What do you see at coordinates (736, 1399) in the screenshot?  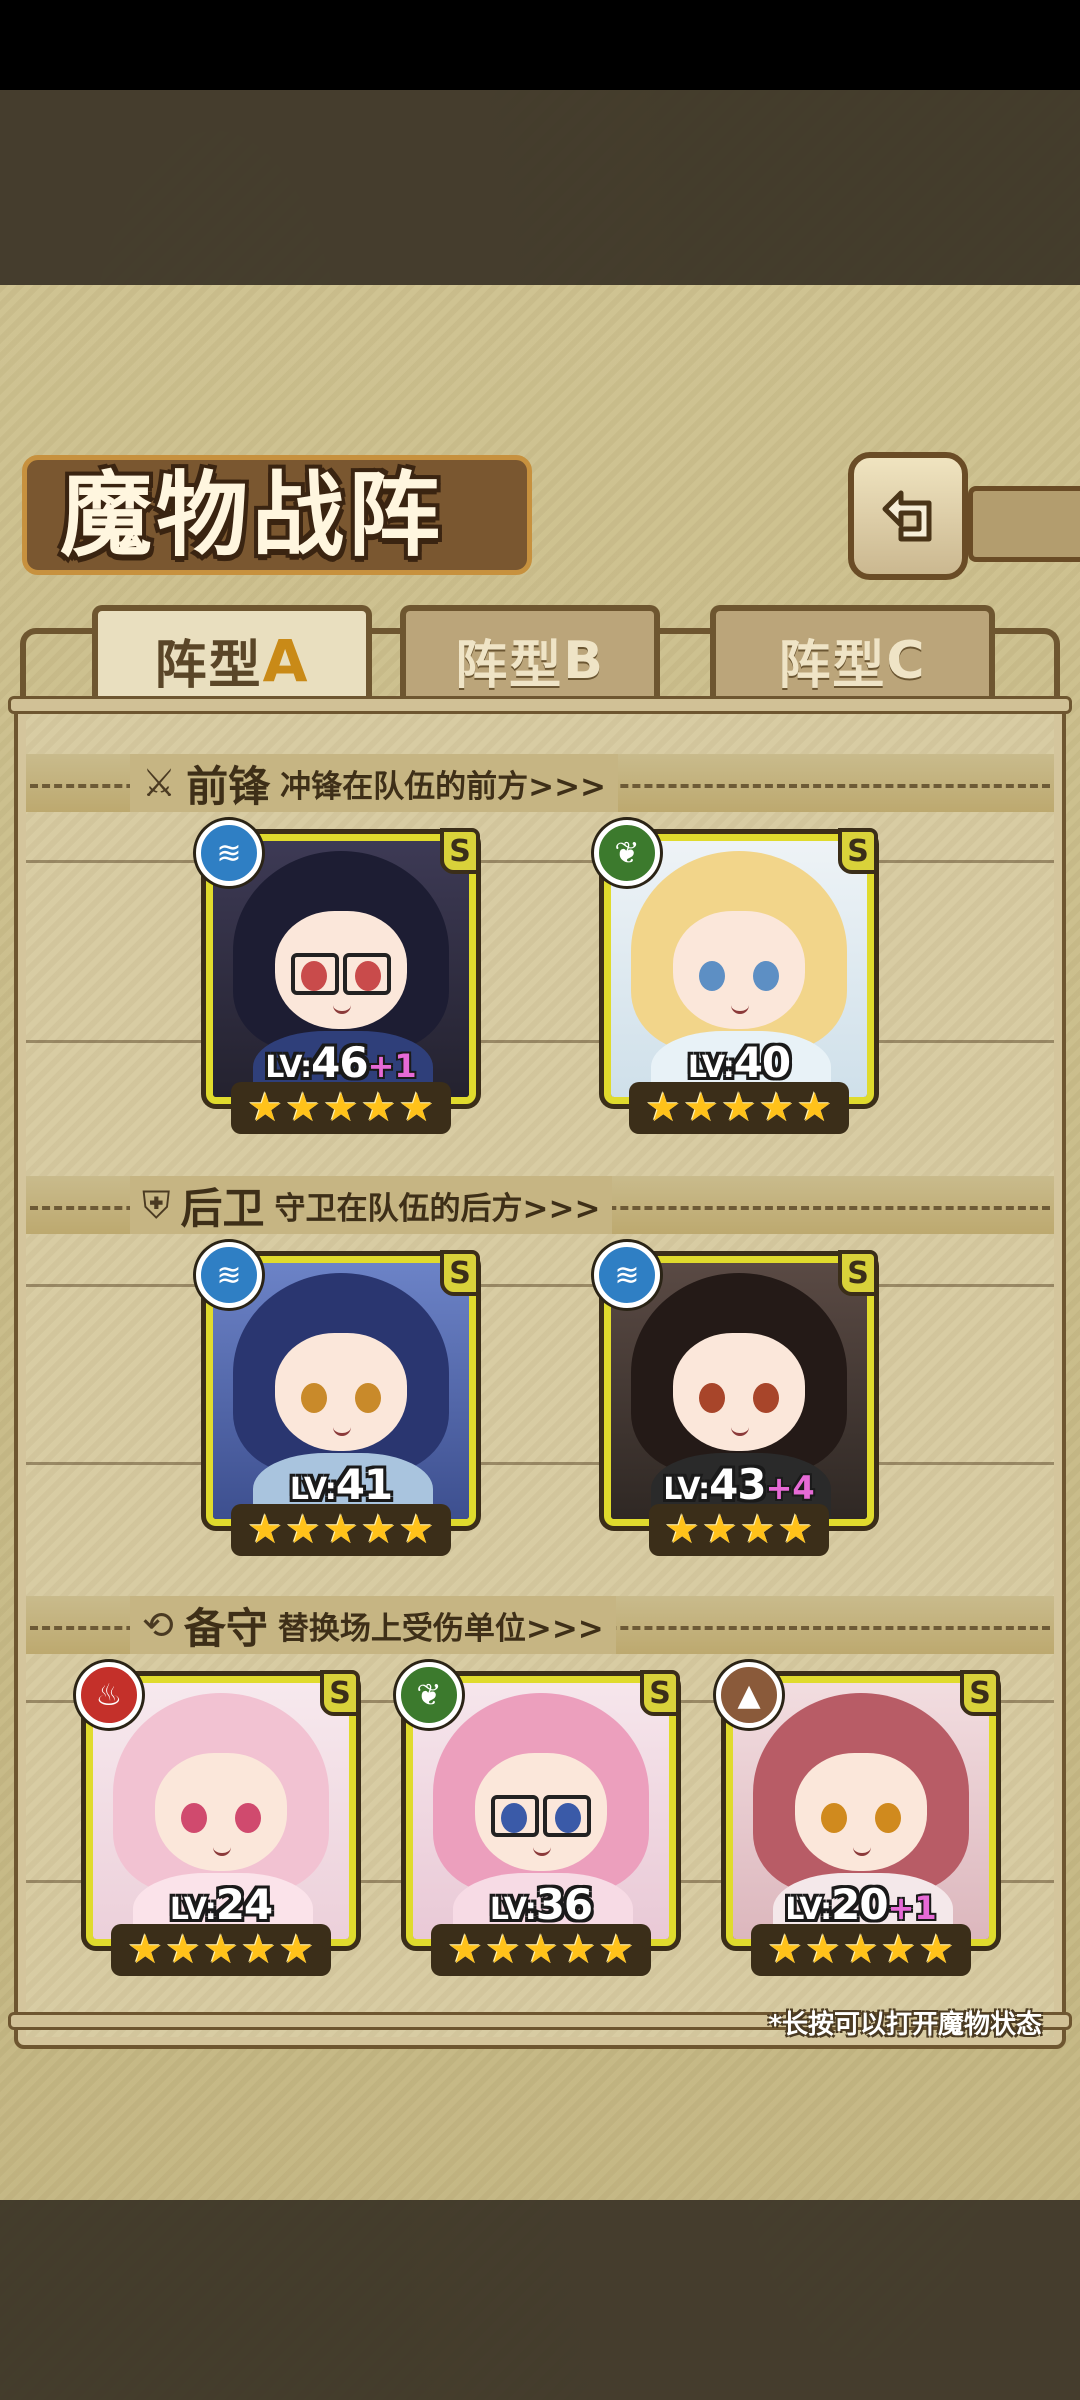 I see `monster-card-rearguard-2: ≋ S LV:43+4 ★ ★ ★ ★` at bounding box center [736, 1399].